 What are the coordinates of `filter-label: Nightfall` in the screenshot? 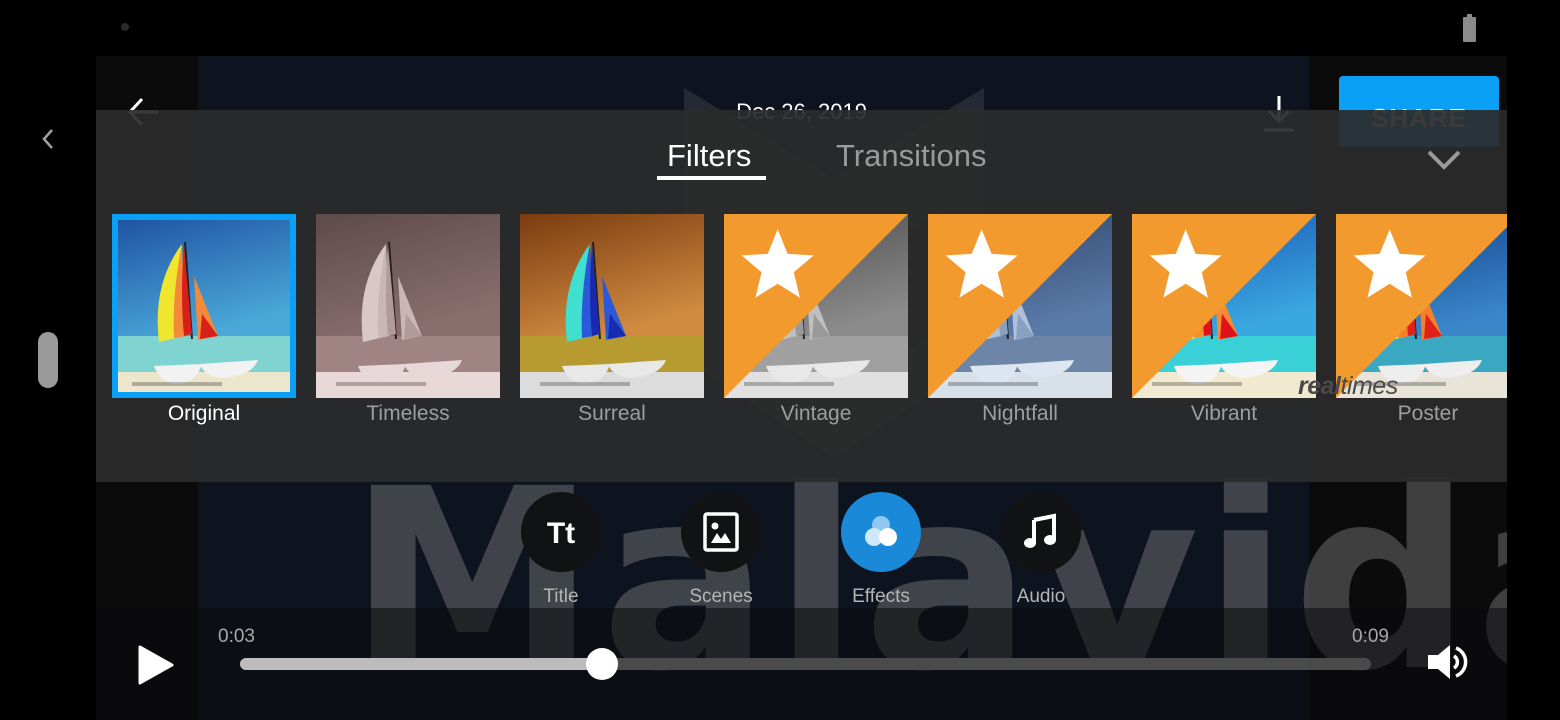 It's located at (1020, 413).